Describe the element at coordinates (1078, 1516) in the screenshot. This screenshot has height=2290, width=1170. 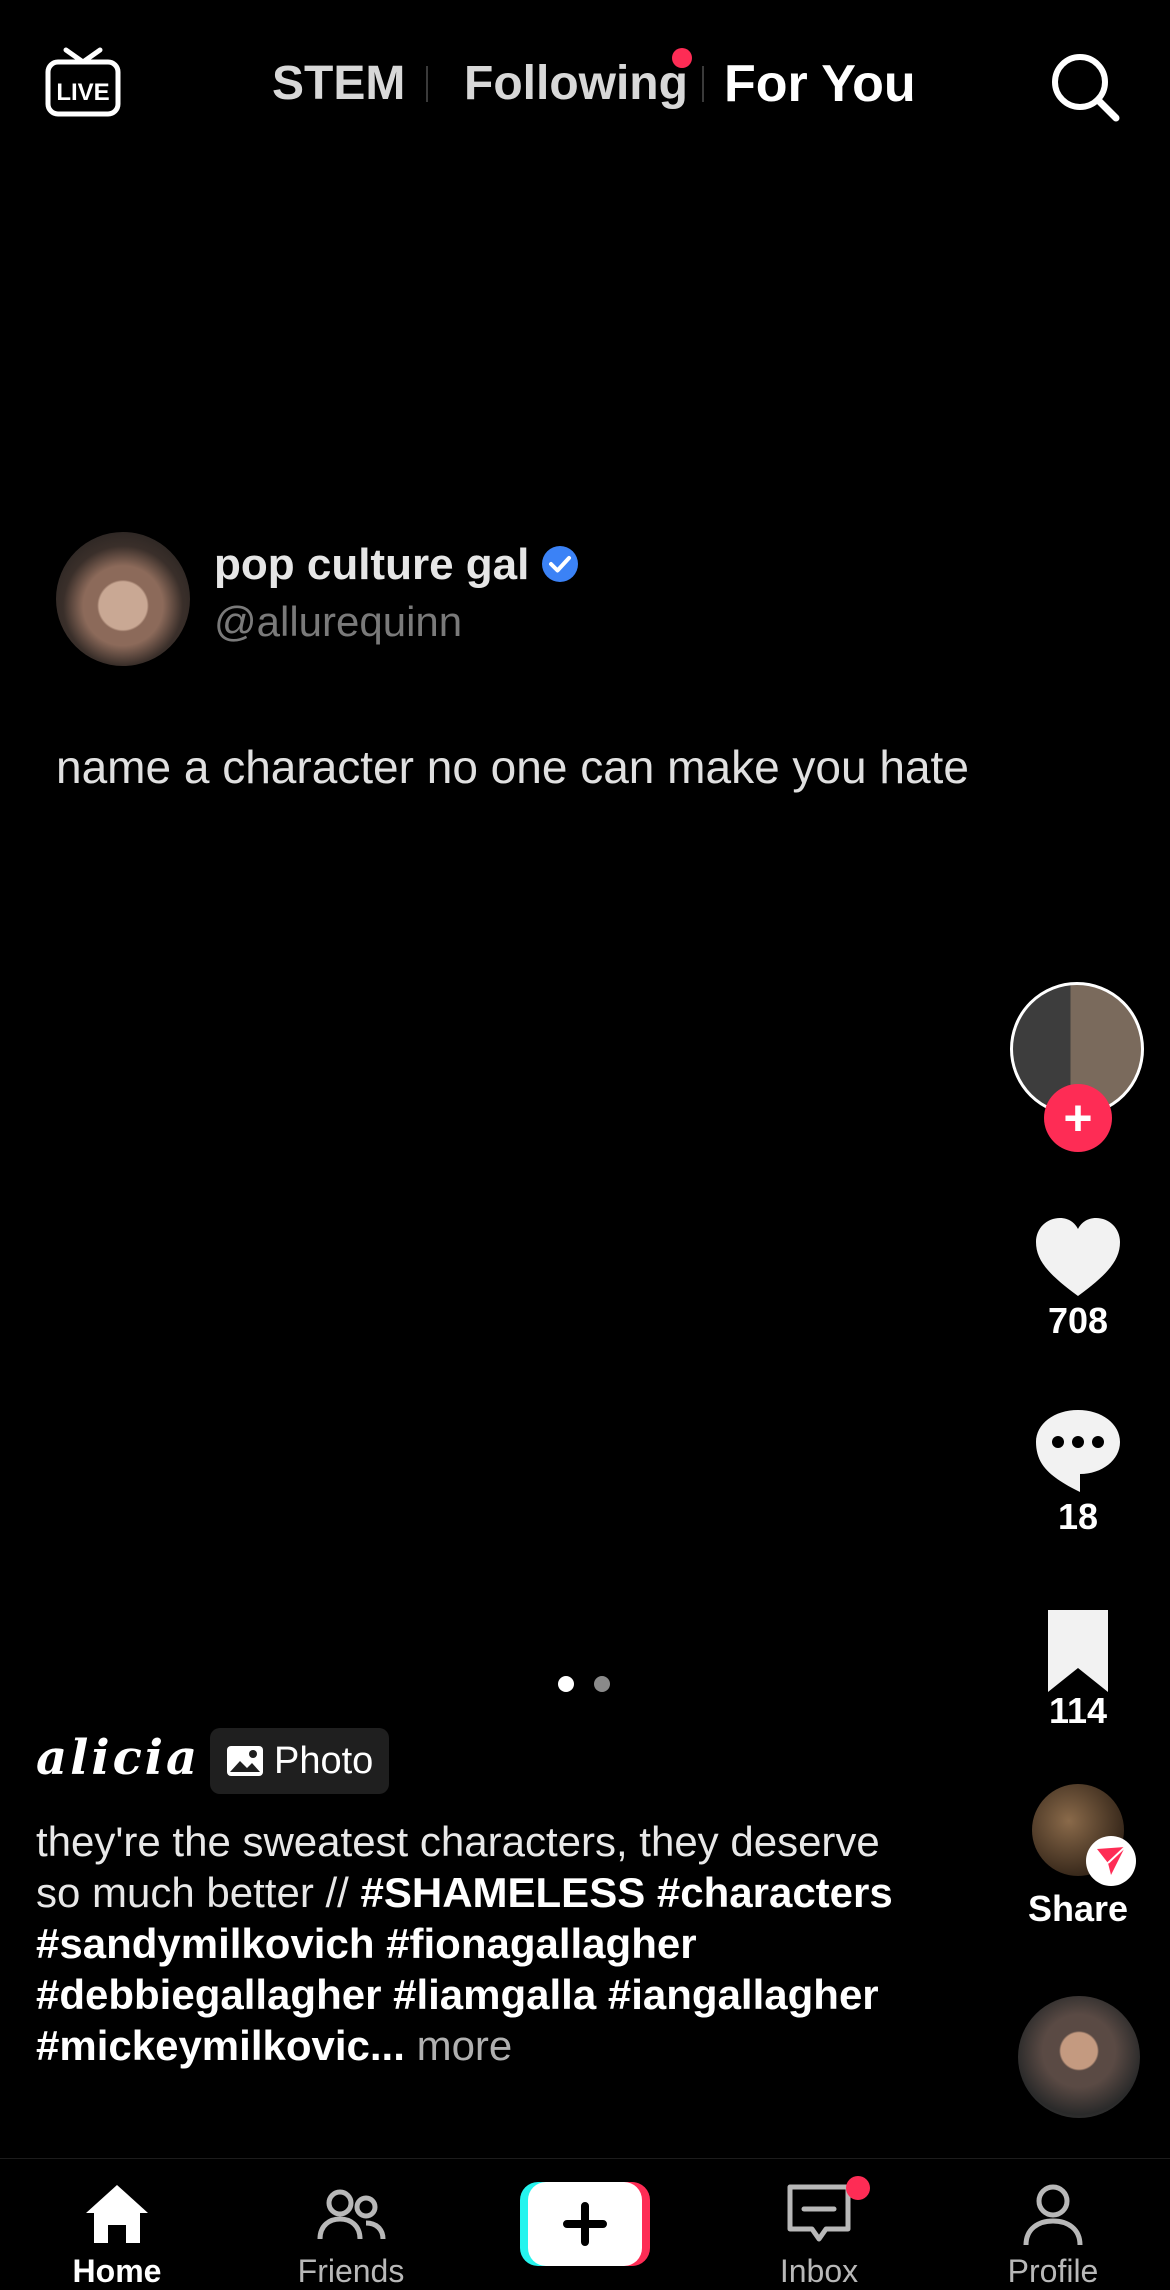
I see `comment-count: 18` at that location.